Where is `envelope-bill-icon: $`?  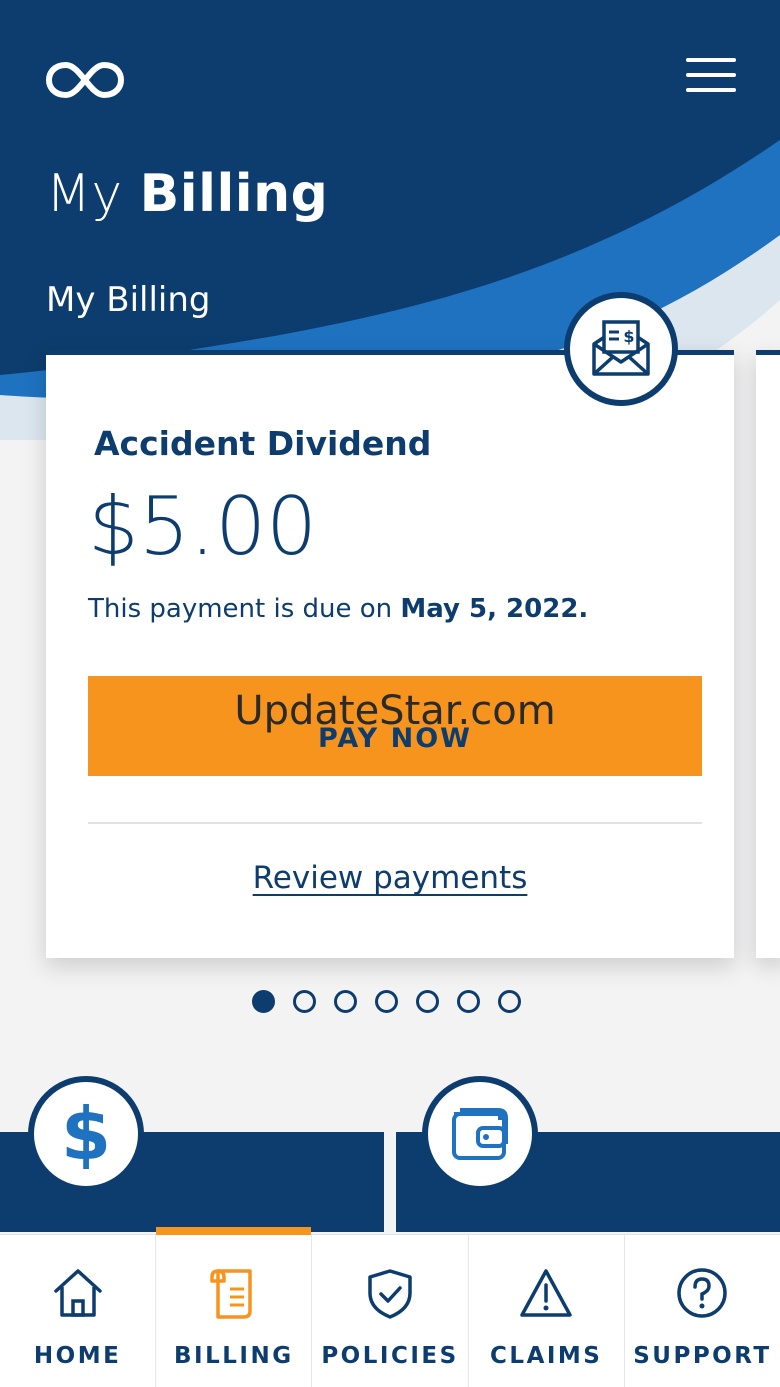
envelope-bill-icon: $ is located at coordinates (621, 348).